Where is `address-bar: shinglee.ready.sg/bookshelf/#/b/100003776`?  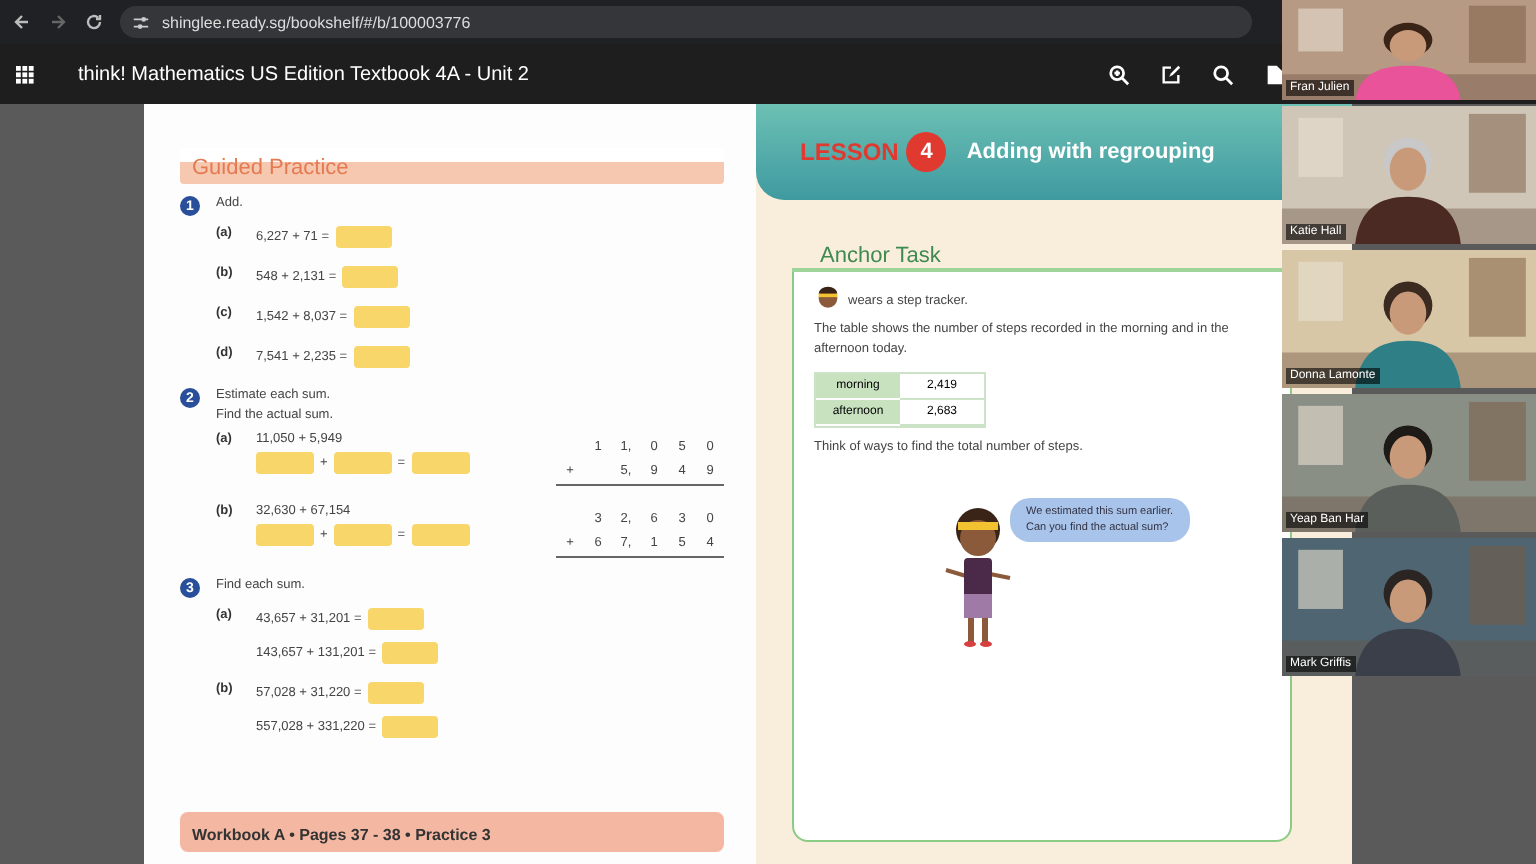
address-bar: shinglee.ready.sg/bookshelf/#/b/100003776 is located at coordinates (686, 22).